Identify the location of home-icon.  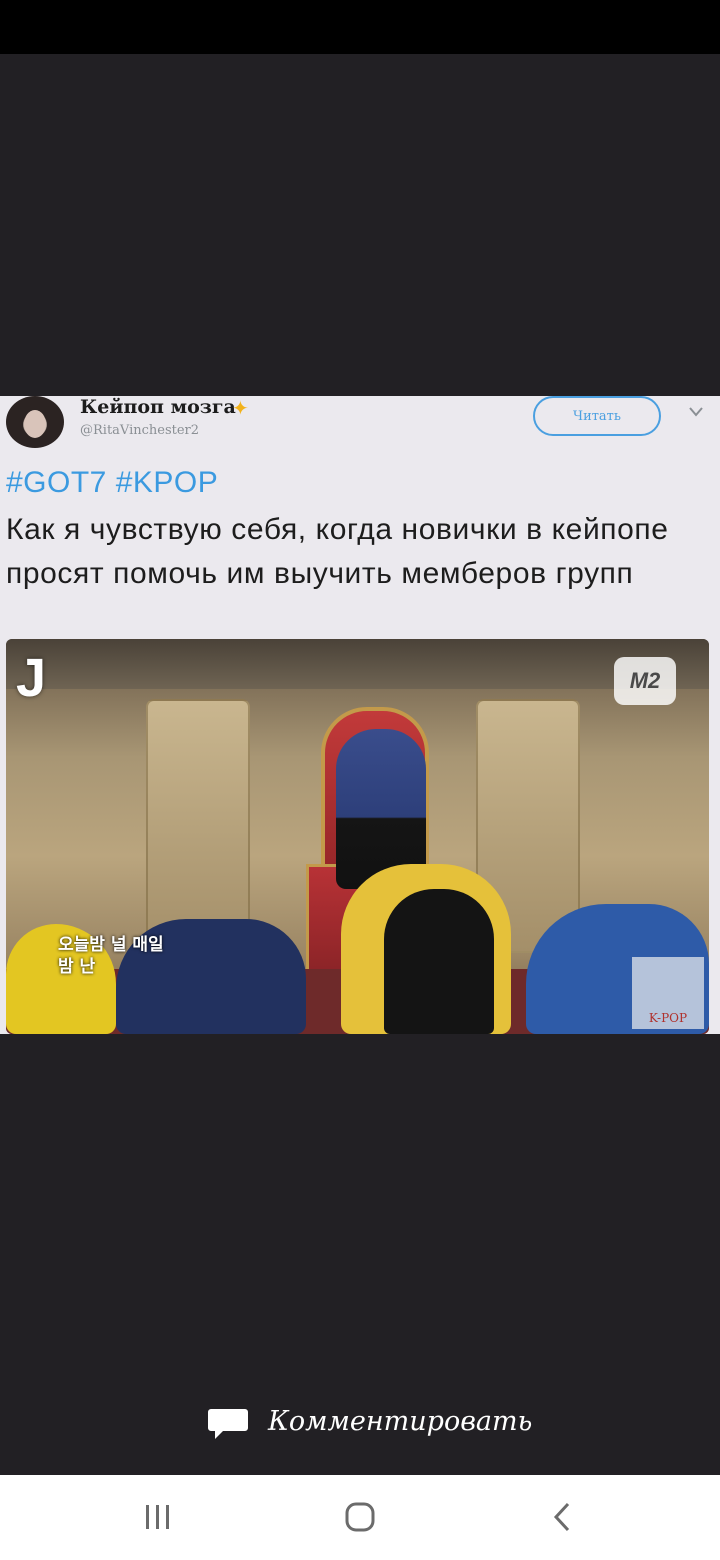
(360, 1517).